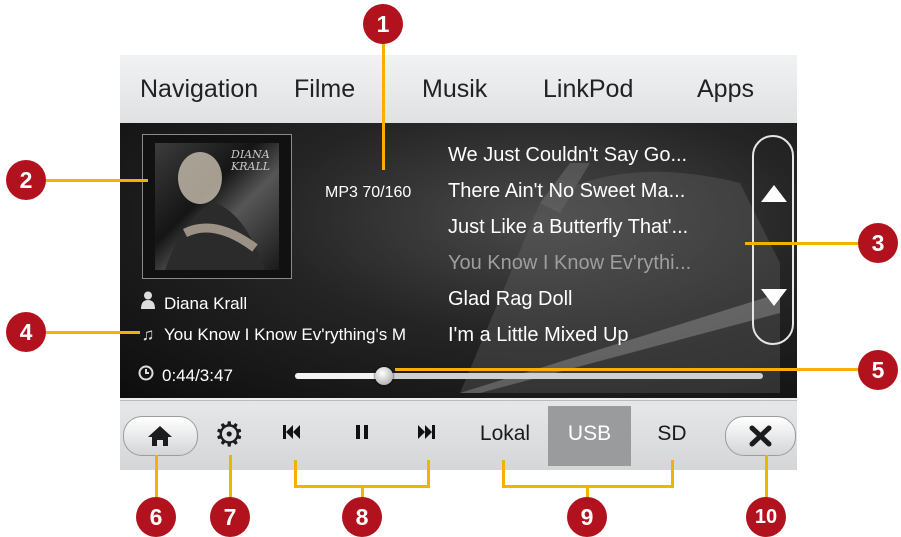 The width and height of the screenshot is (901, 537). I want to click on gear-icon: ⚙, so click(229, 435).